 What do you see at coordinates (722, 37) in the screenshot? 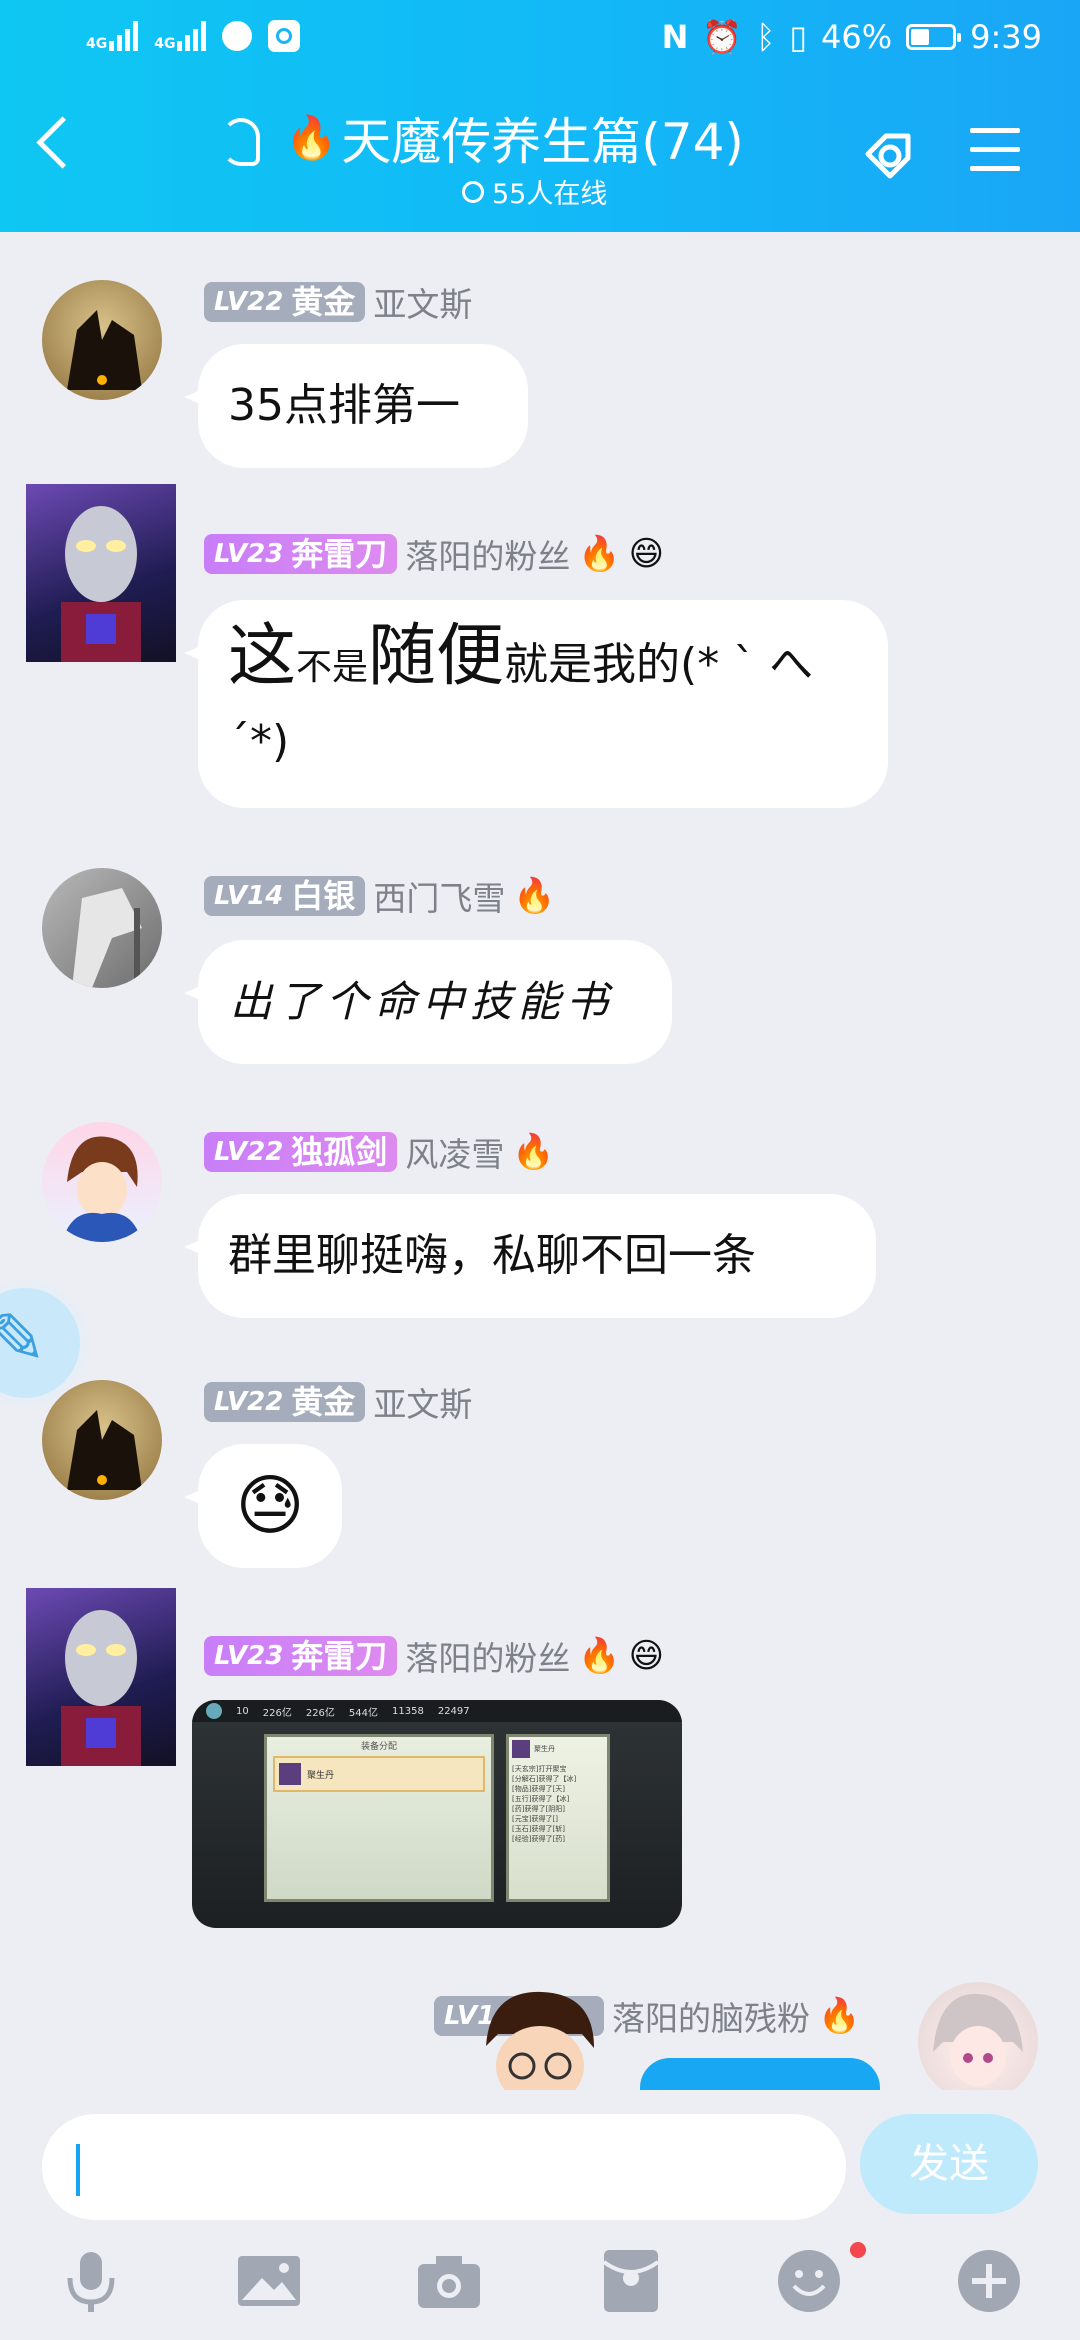
I see `alarm-icon: ⏰` at bounding box center [722, 37].